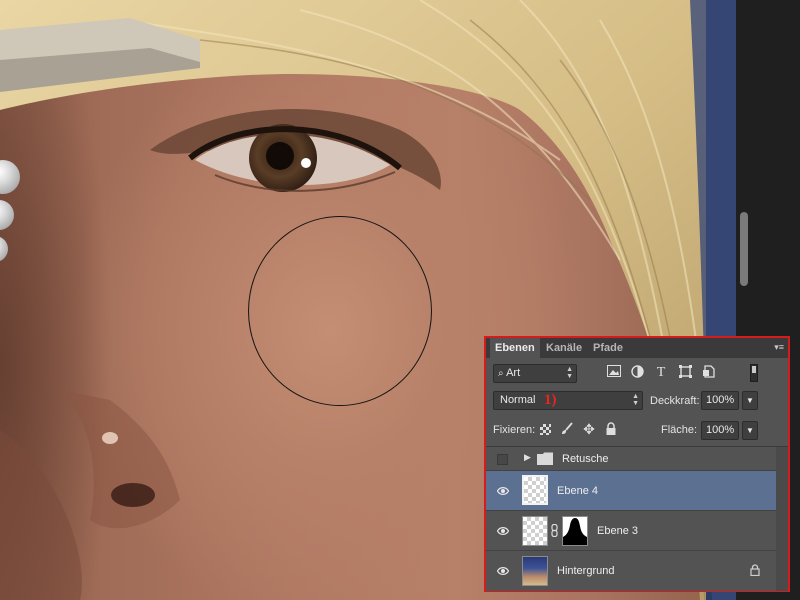  I want to click on layer-row-background: Hintergrund, so click(631, 571).